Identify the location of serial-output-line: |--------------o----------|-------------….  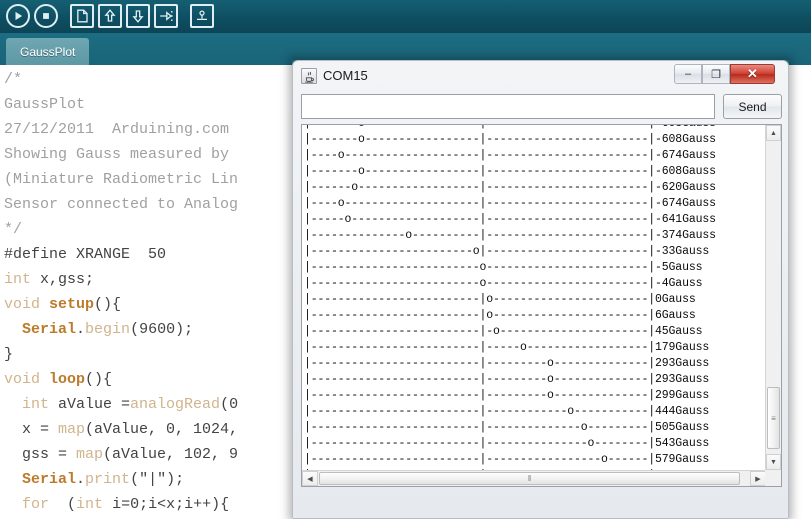
(510, 235).